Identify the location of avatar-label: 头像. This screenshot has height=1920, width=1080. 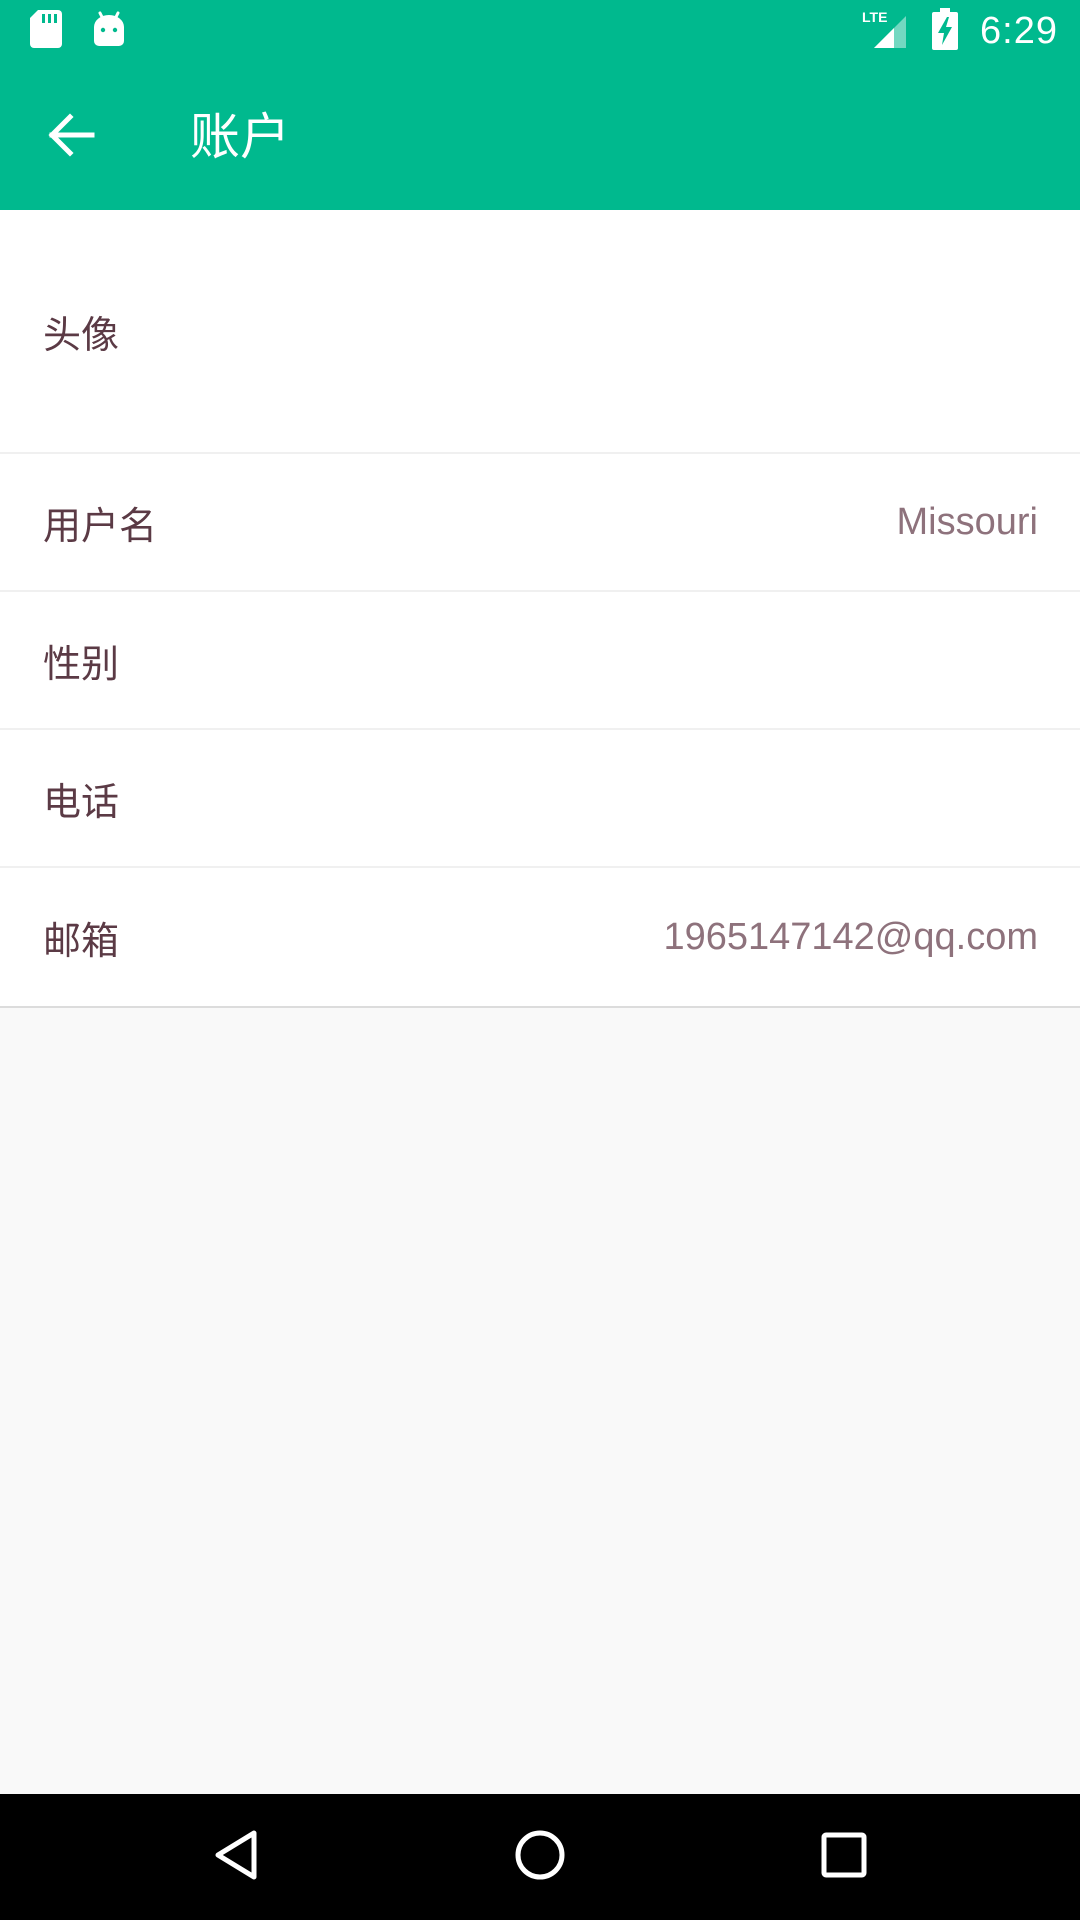
(81, 334).